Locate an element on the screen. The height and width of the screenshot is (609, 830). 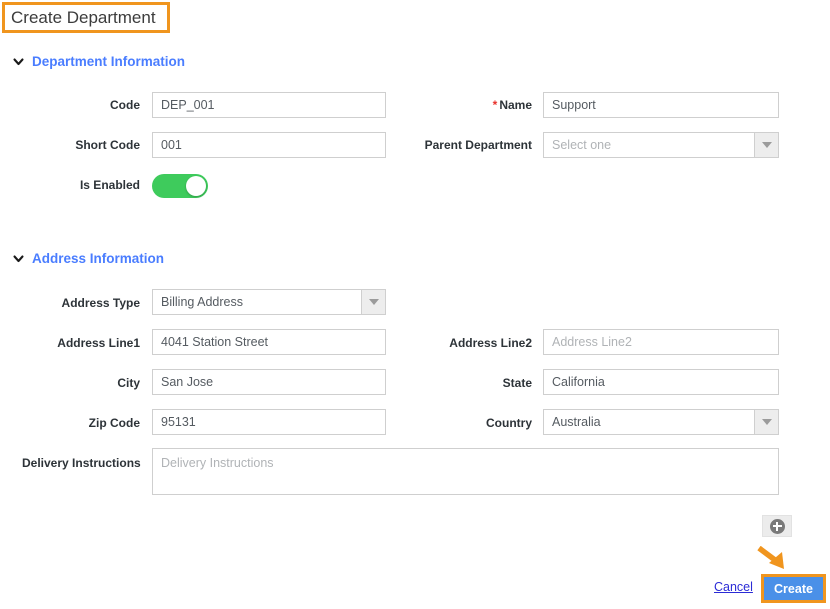
section-header-address-information: Address Information is located at coordinates (88, 258).